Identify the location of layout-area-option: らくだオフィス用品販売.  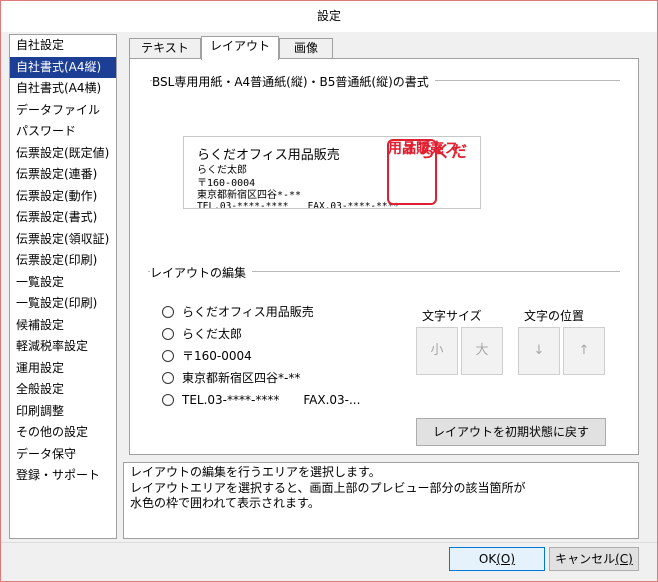
(238, 312).